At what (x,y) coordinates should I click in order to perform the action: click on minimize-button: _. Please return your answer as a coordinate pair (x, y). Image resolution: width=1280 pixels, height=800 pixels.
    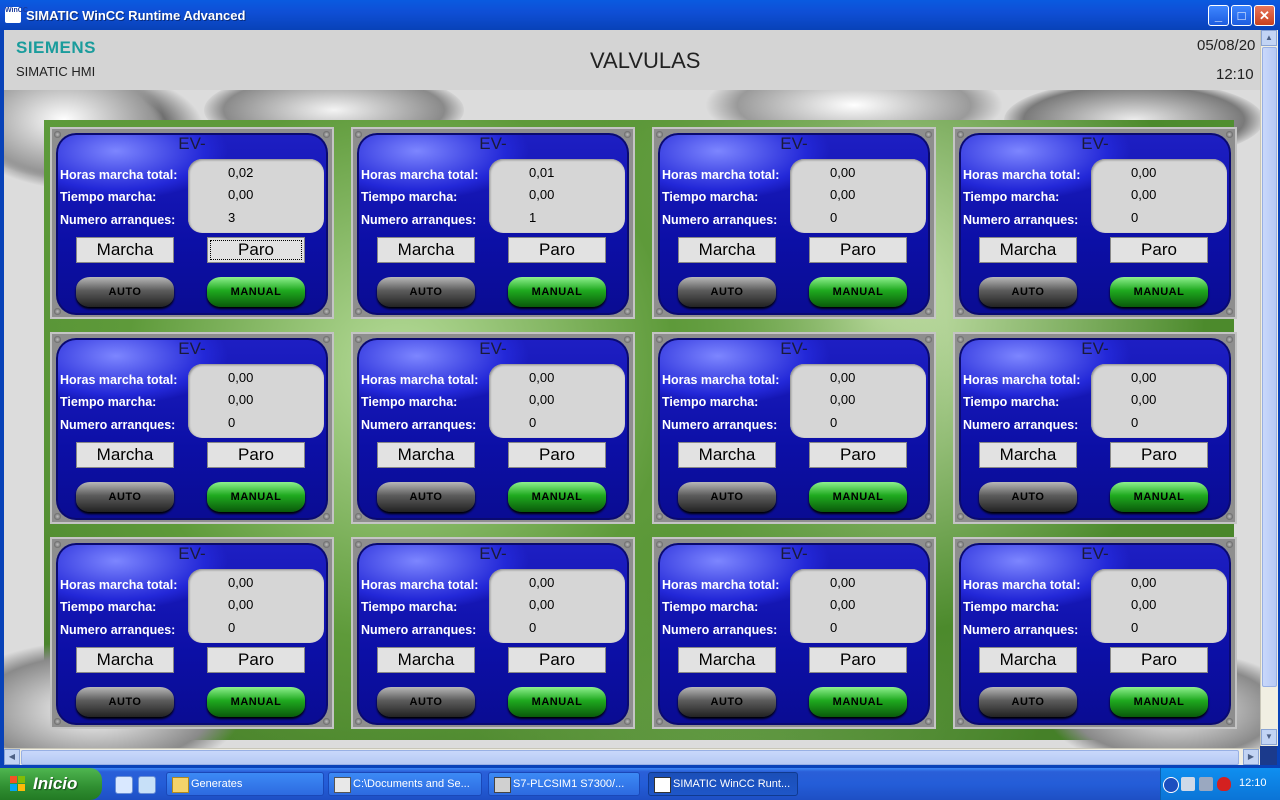
    Looking at the image, I should click on (1218, 15).